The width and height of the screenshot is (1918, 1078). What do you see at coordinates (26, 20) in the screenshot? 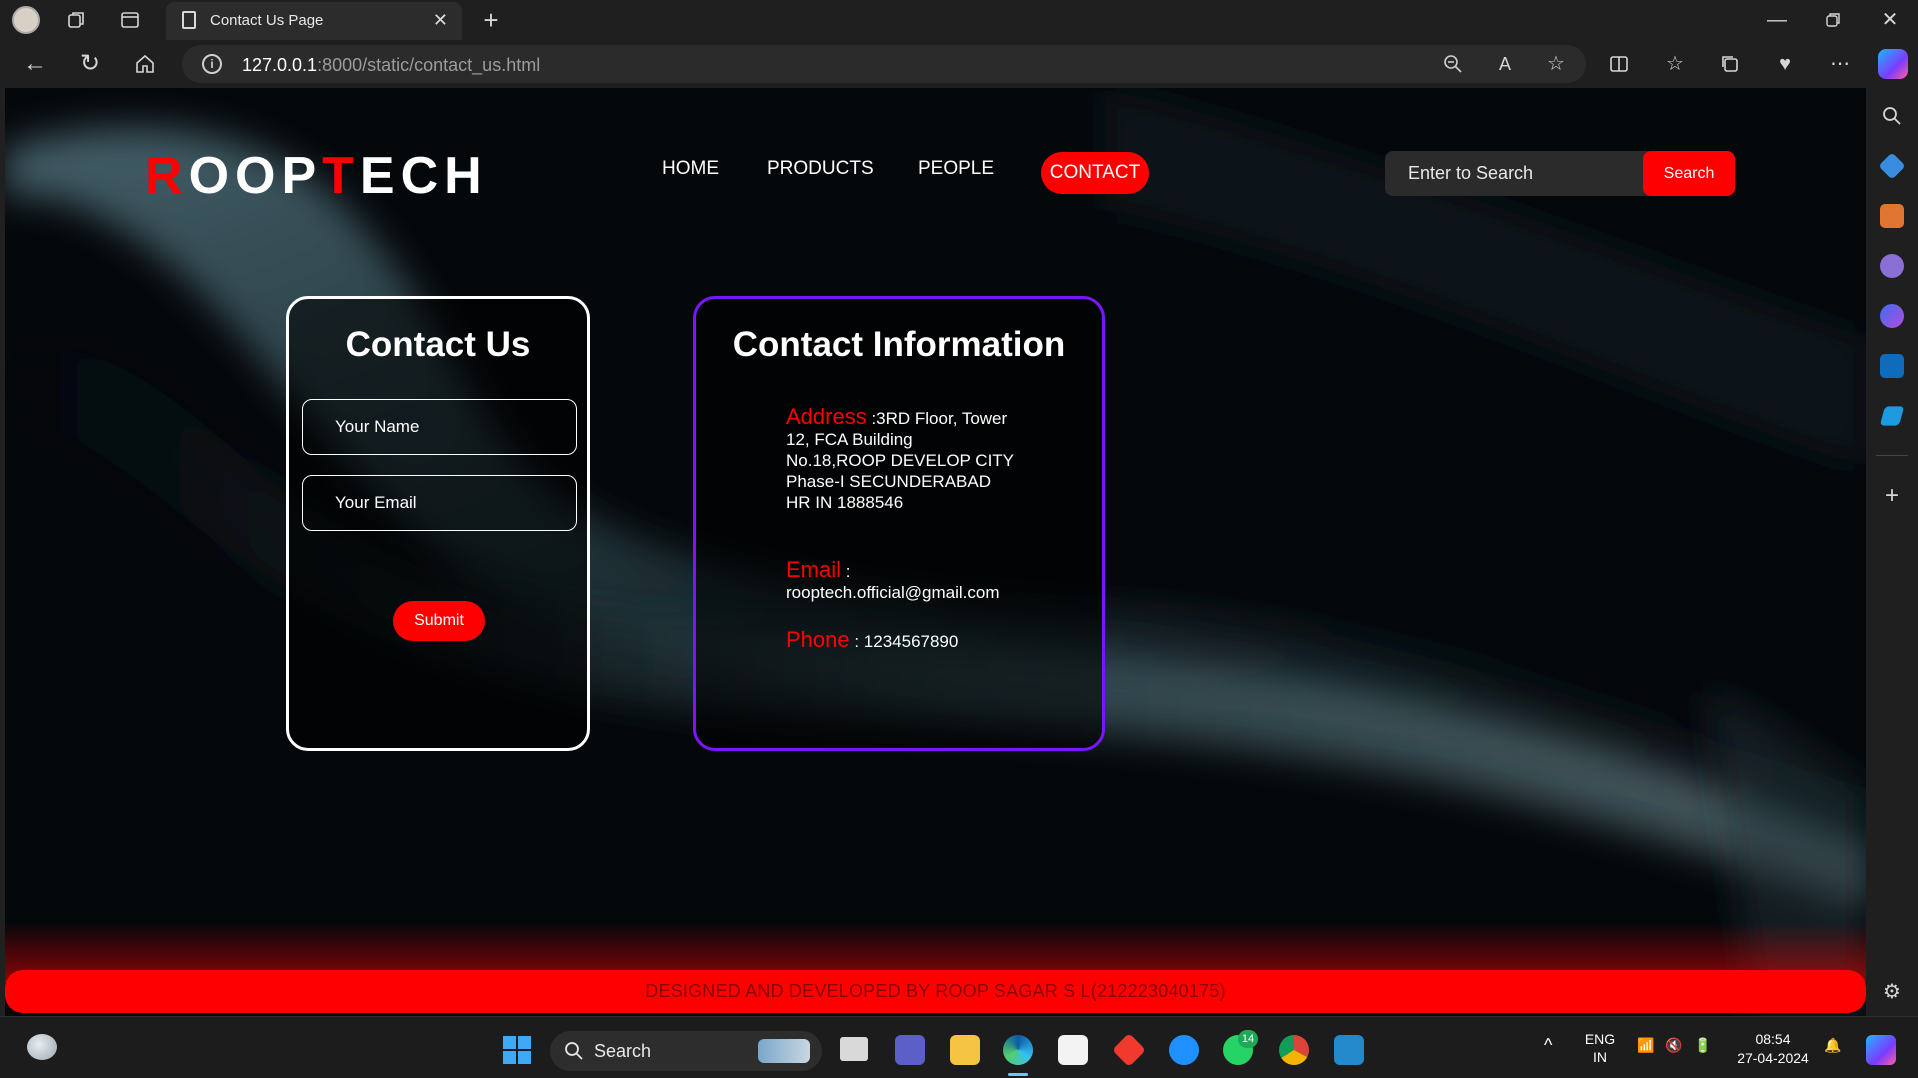
I see `profile-avatar` at bounding box center [26, 20].